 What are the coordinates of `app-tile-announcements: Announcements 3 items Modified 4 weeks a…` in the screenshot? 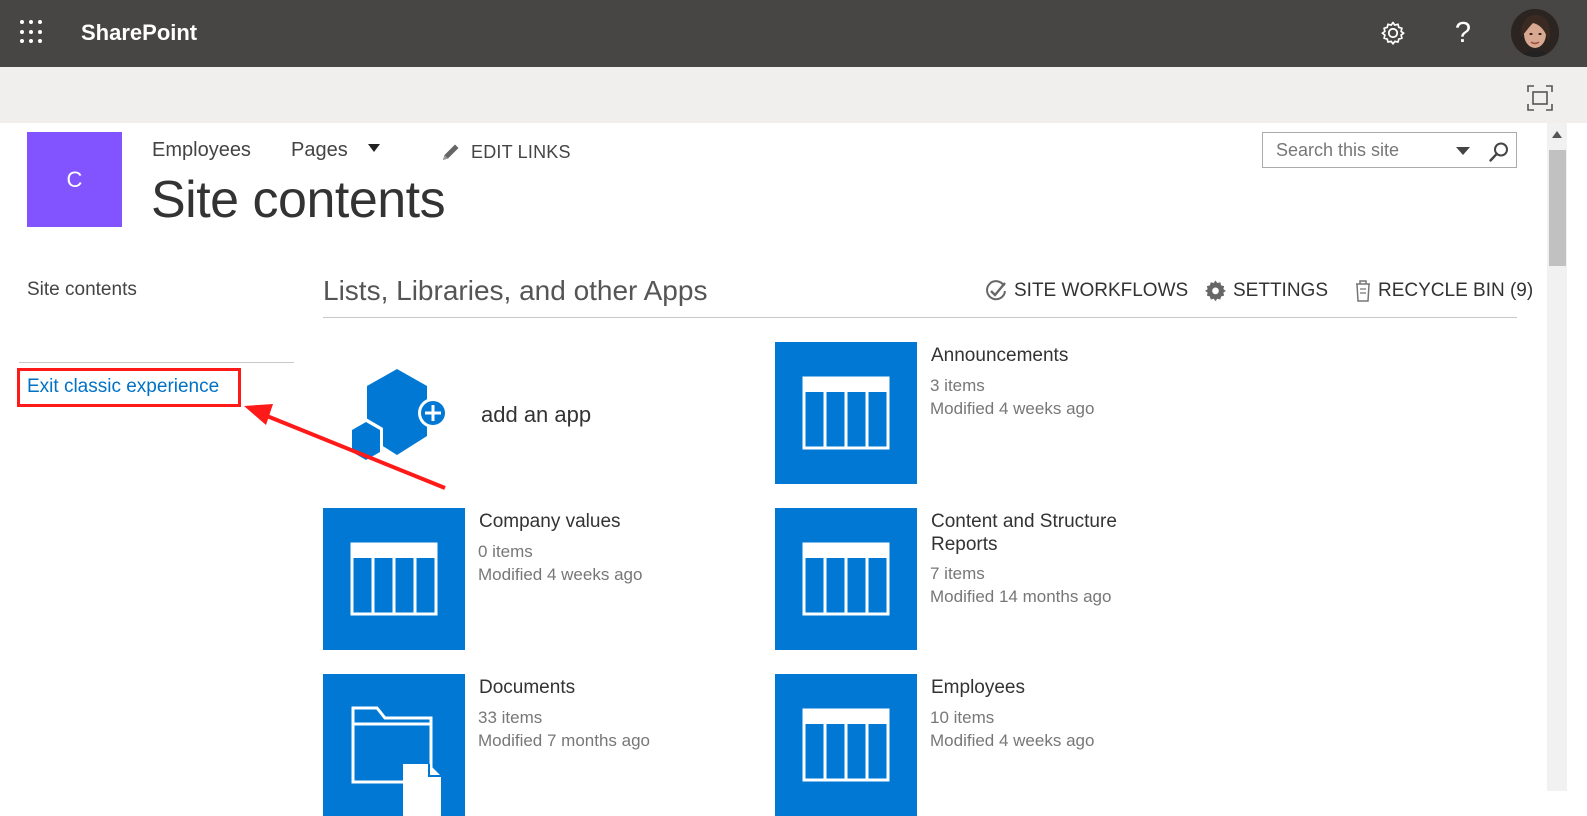 It's located at (975, 413).